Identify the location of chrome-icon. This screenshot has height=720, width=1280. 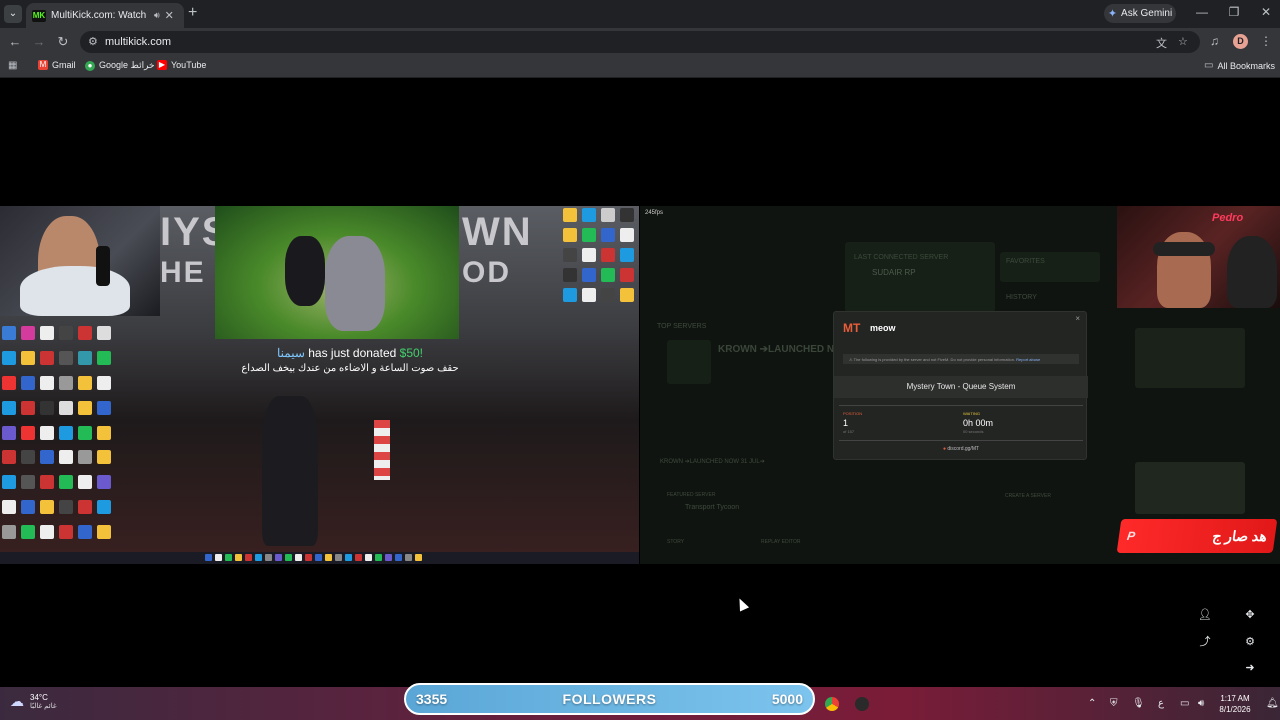
(832, 704).